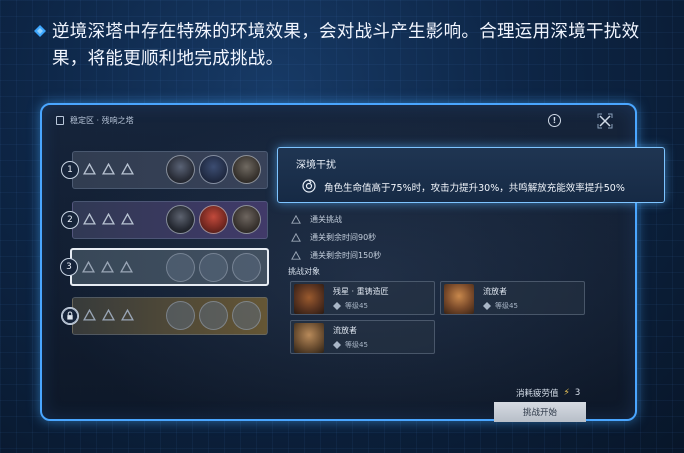 This screenshot has width=684, height=453. What do you see at coordinates (304, 271) in the screenshot?
I see `enemies-title: 挑战对象` at bounding box center [304, 271].